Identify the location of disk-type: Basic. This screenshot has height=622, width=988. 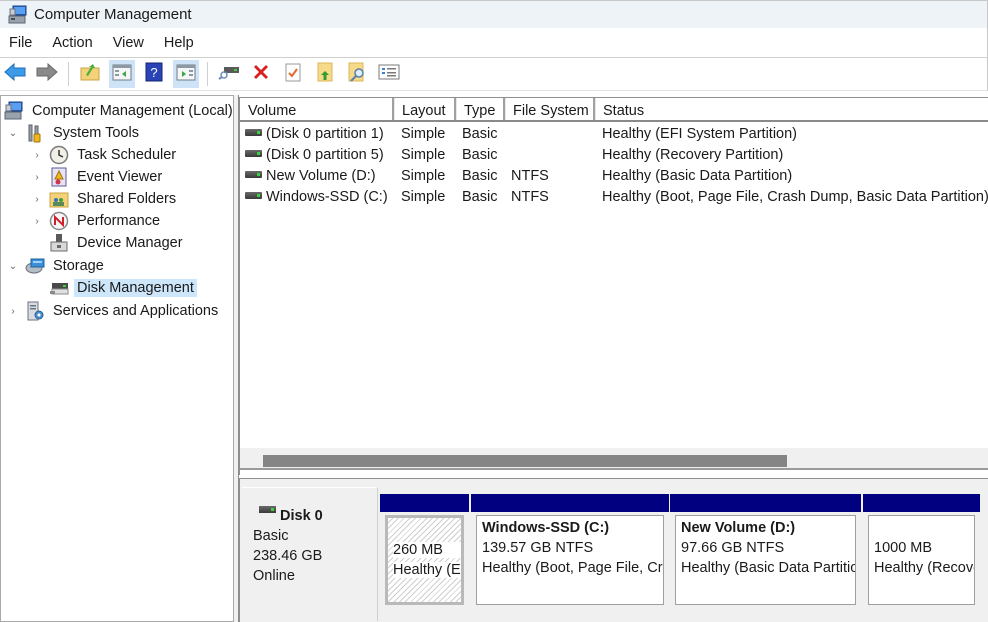
(271, 536).